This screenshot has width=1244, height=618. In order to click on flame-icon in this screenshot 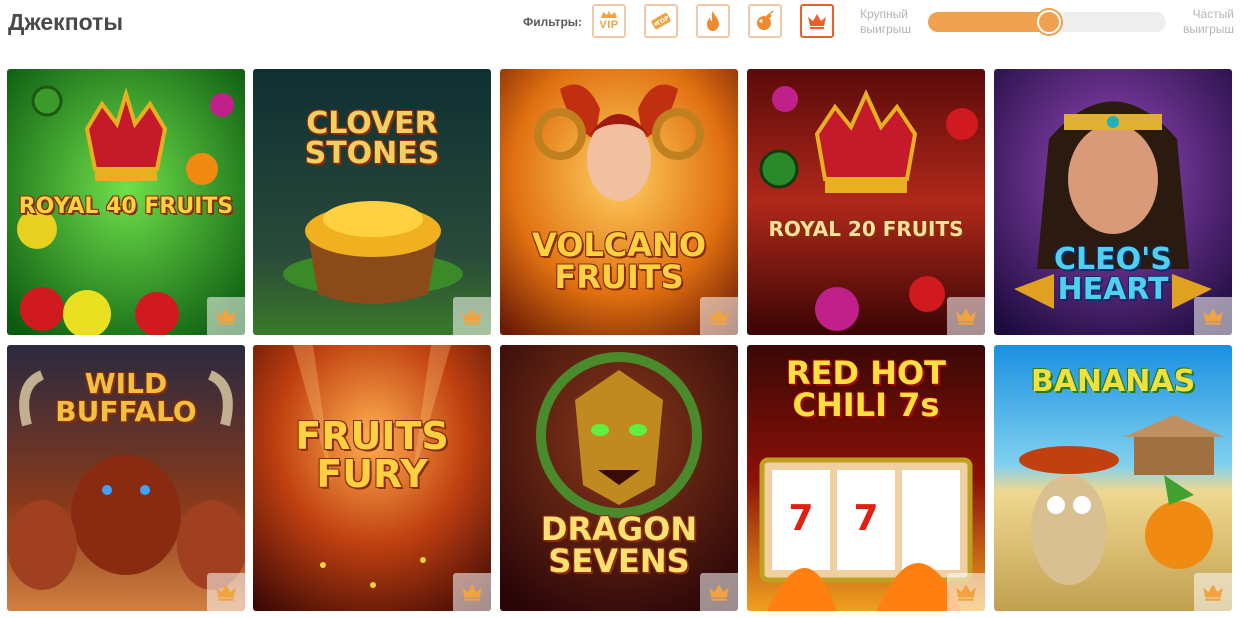, I will do `click(713, 21)`.